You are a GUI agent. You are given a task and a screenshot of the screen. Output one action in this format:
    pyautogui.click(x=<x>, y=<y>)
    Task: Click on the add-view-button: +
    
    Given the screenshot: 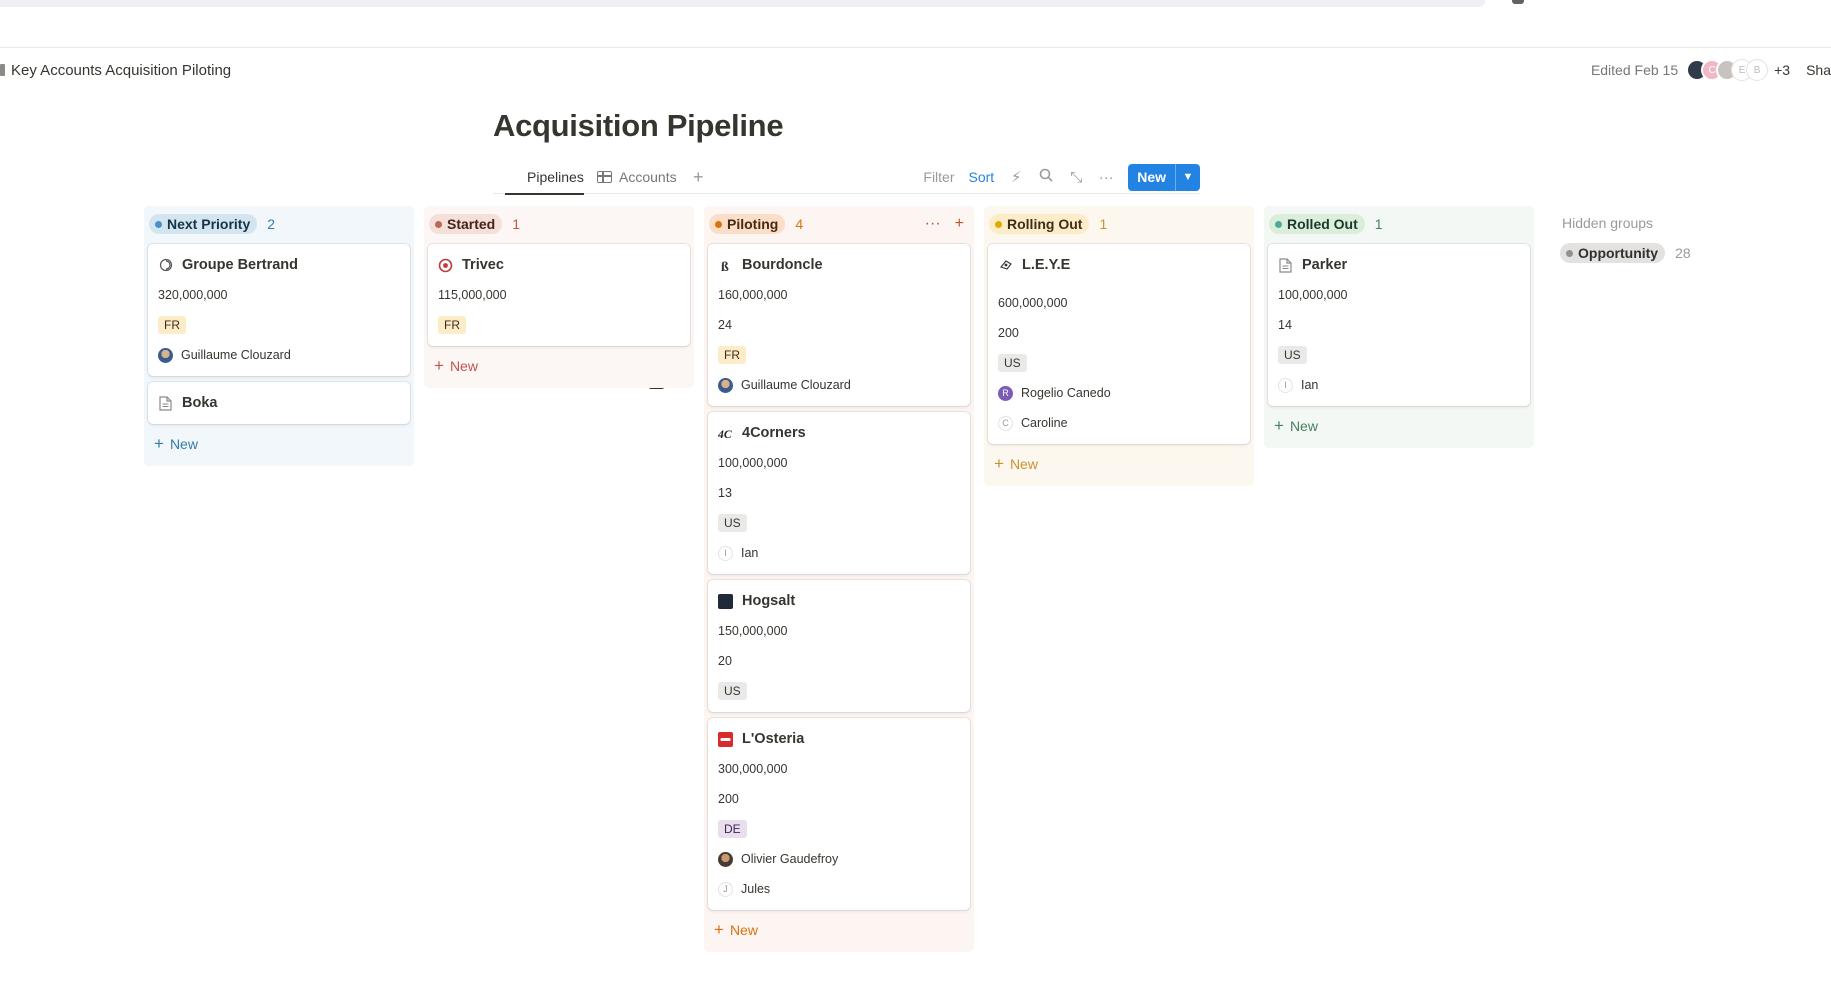 What is the action you would take?
    pyautogui.click(x=698, y=177)
    